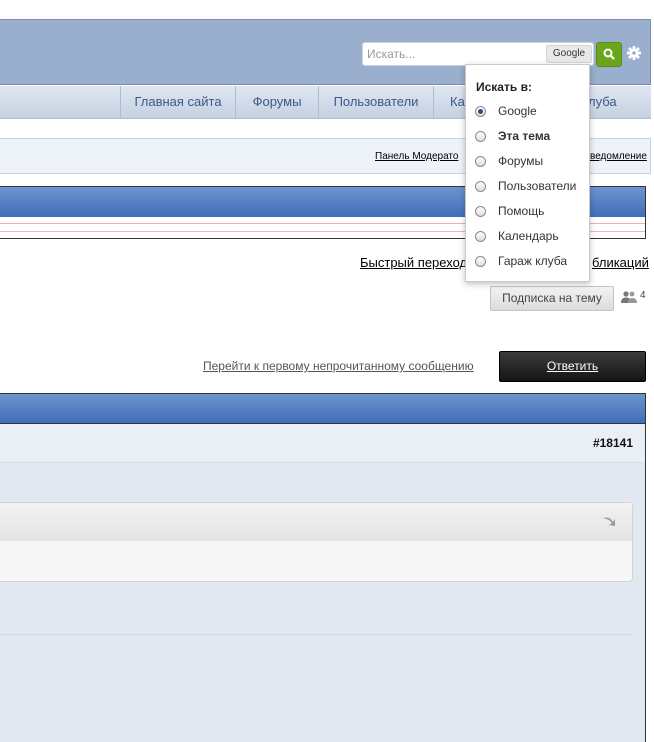  I want to click on subscribers-icon, so click(629, 297).